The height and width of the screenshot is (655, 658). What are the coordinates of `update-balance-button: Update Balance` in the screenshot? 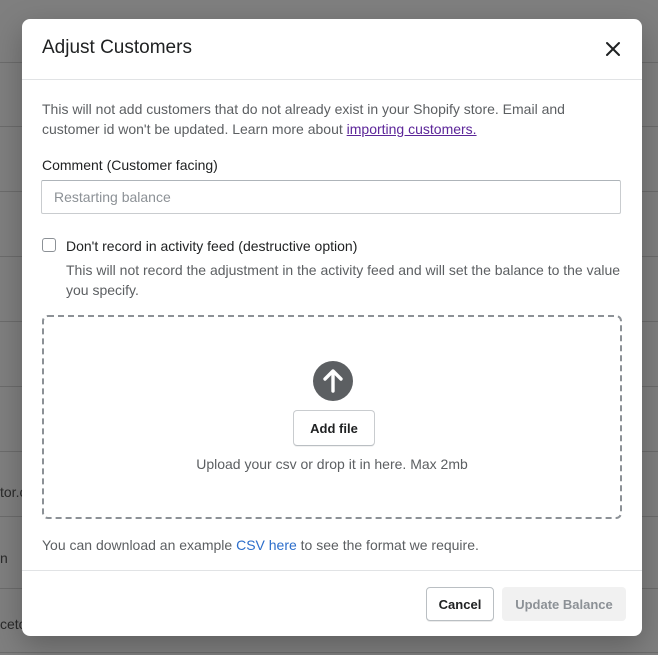 It's located at (564, 604).